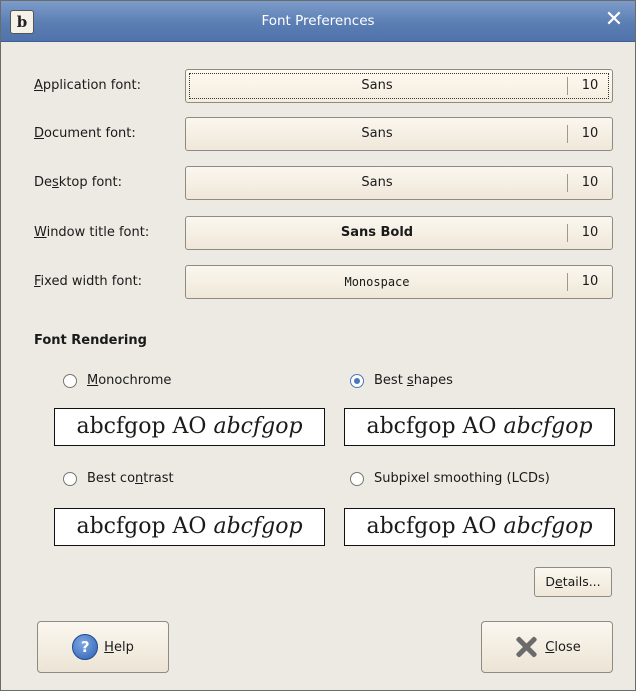  I want to click on desktop-font-label: Desktop font:, so click(78, 182).